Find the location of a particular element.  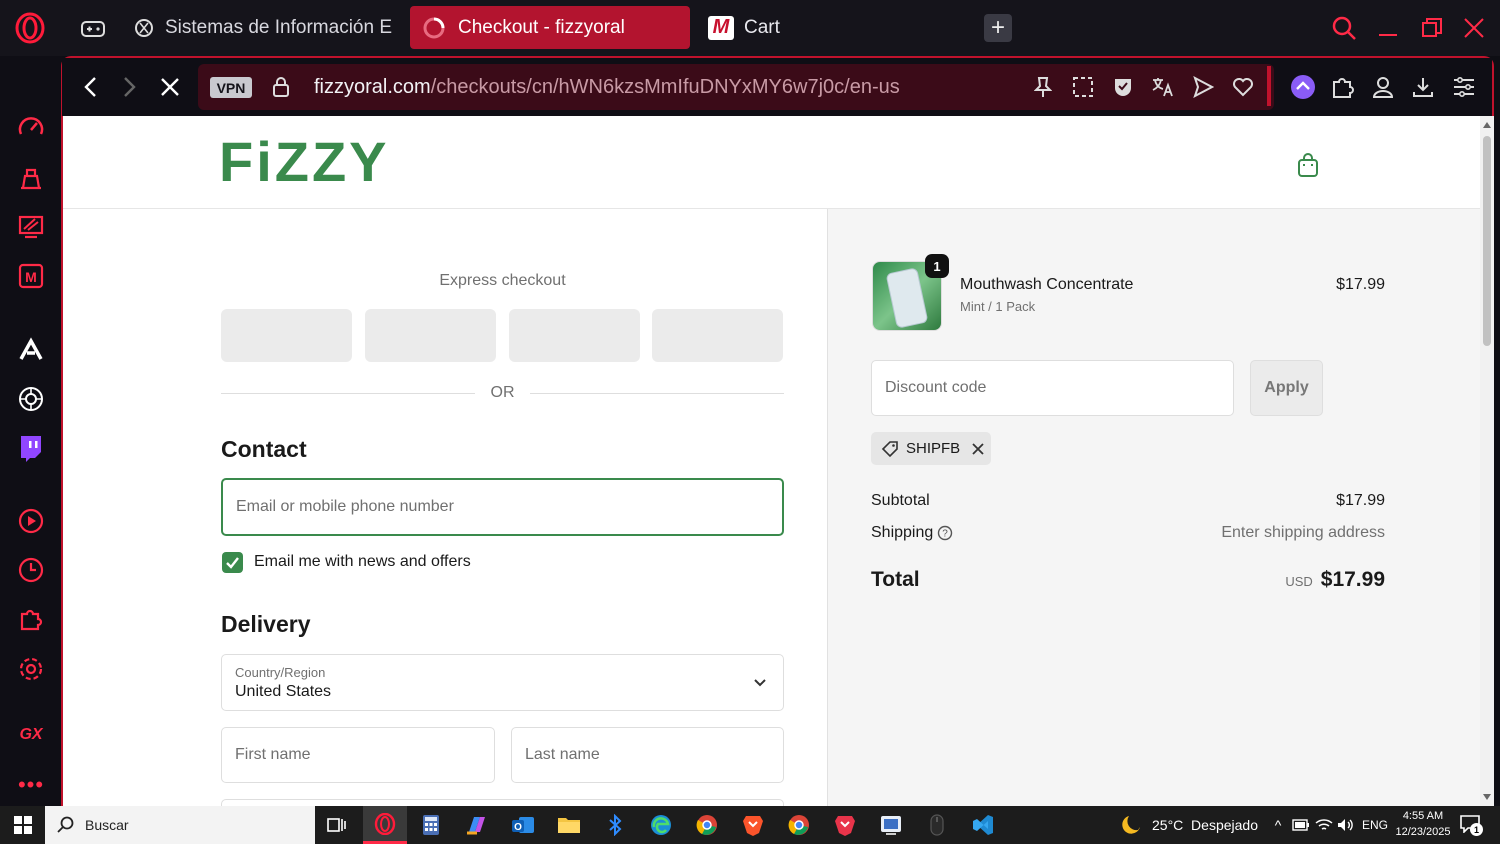

quantity-badge: 1 is located at coordinates (937, 266).